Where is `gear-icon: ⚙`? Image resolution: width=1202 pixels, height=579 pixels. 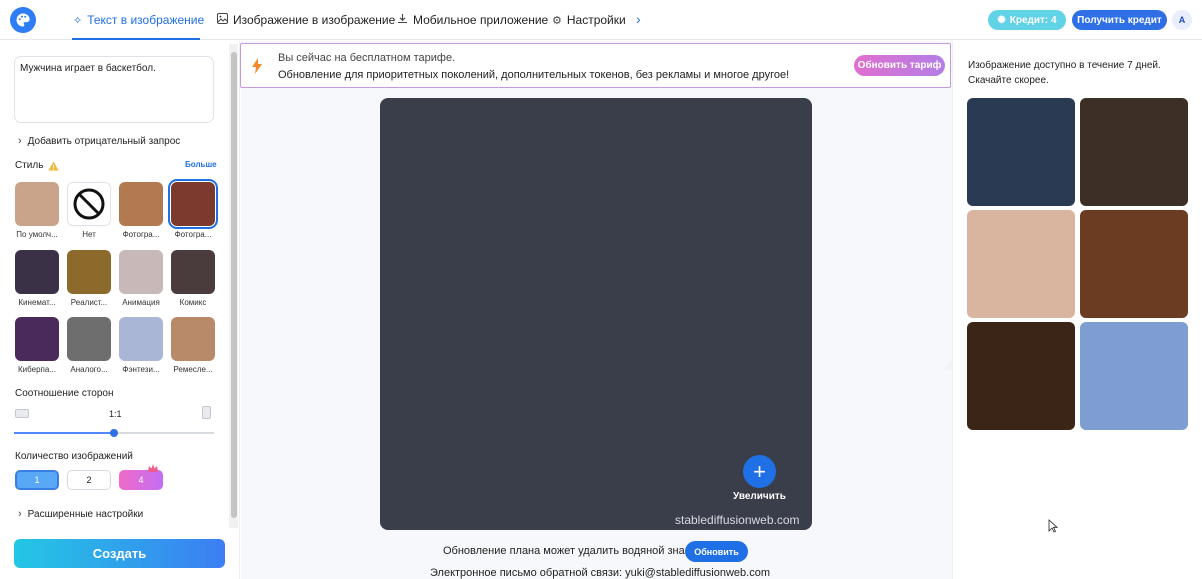
gear-icon: ⚙ is located at coordinates (557, 20).